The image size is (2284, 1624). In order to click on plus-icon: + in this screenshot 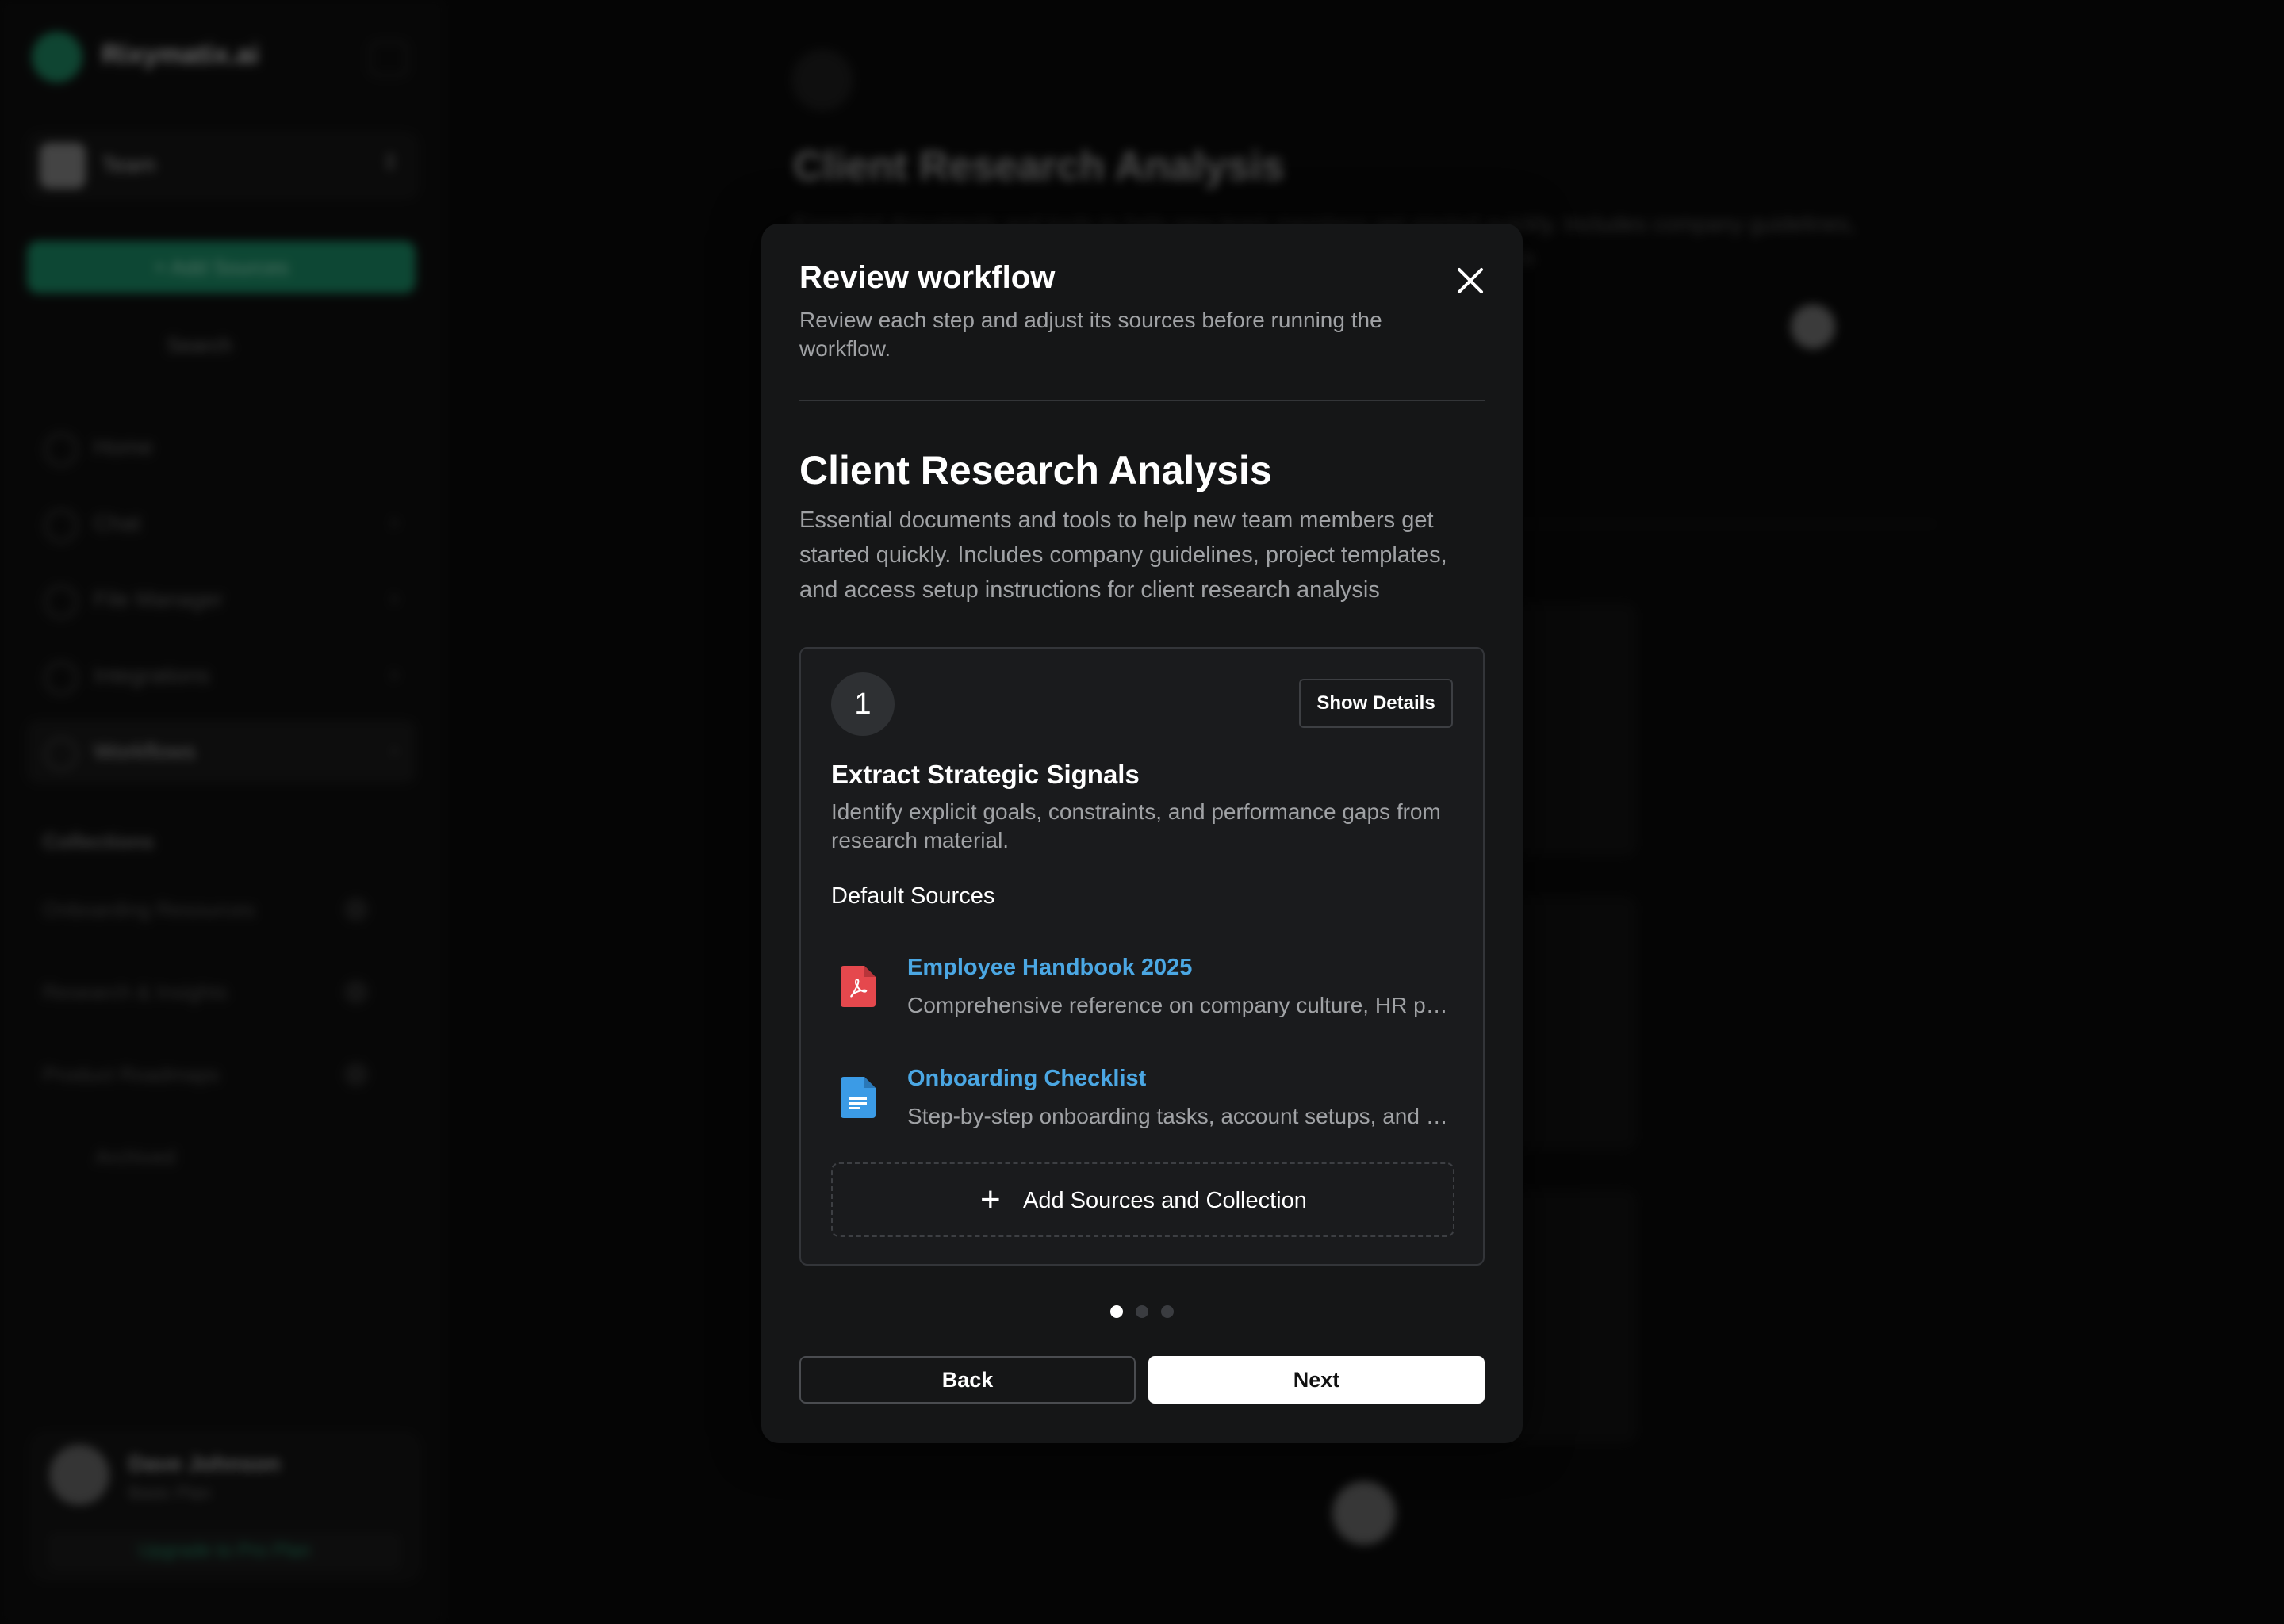, I will do `click(990, 1199)`.